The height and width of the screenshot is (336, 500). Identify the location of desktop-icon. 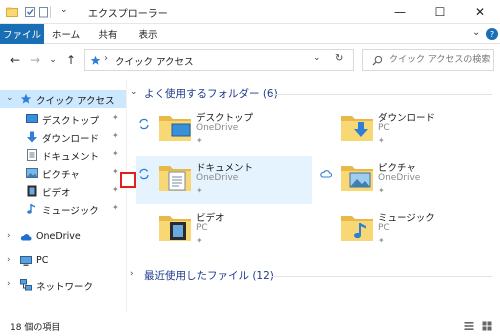
(32, 118).